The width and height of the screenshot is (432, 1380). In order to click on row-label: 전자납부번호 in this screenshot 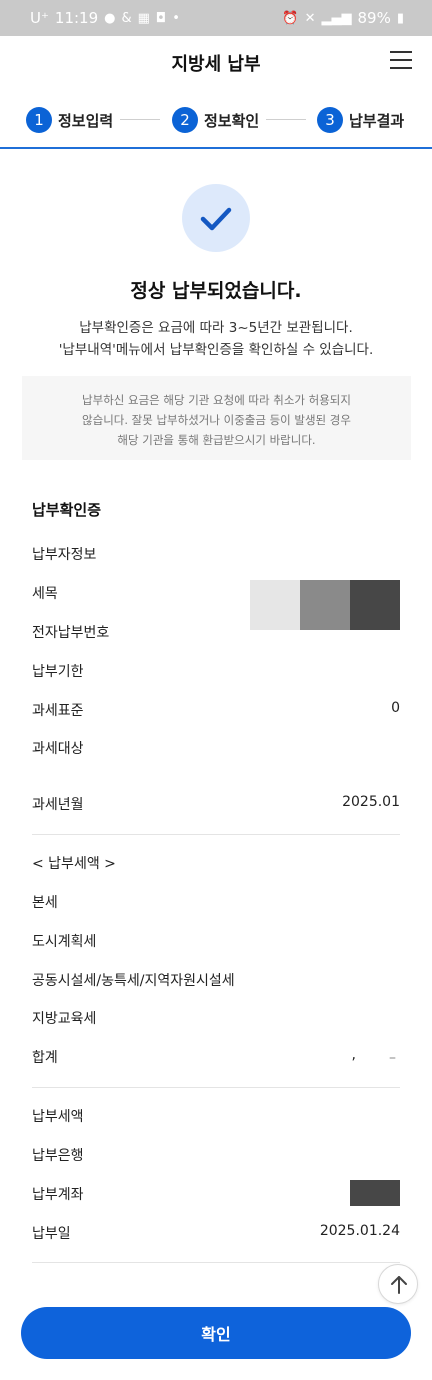, I will do `click(71, 633)`.